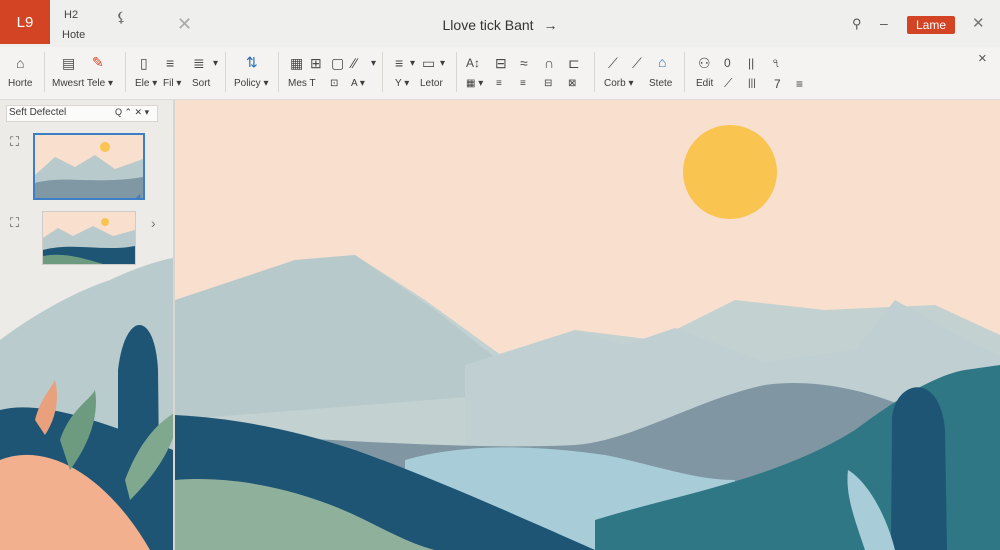 This screenshot has height=550, width=1000. What do you see at coordinates (751, 63) in the screenshot?
I see `columns-icon: ||` at bounding box center [751, 63].